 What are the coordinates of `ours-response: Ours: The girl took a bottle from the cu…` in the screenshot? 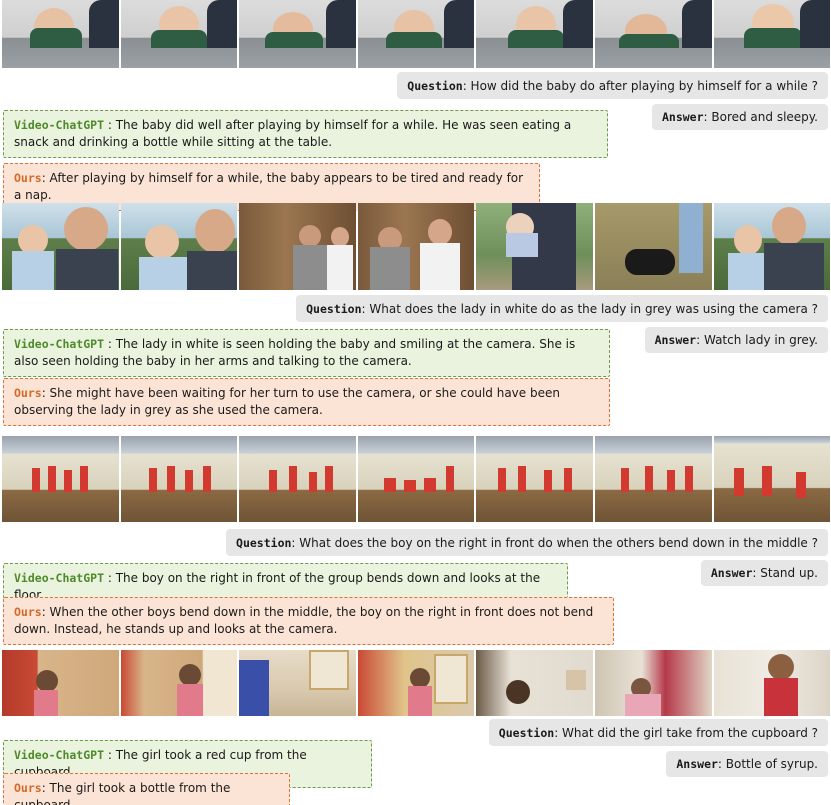 It's located at (146, 789).